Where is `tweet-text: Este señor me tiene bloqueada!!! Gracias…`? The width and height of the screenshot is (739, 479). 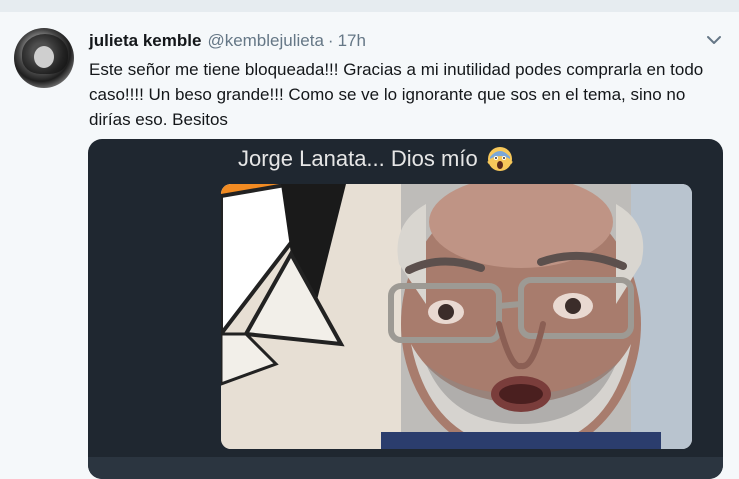
tweet-text: Este señor me tiene bloqueada!!! Gracias… is located at coordinates (396, 94).